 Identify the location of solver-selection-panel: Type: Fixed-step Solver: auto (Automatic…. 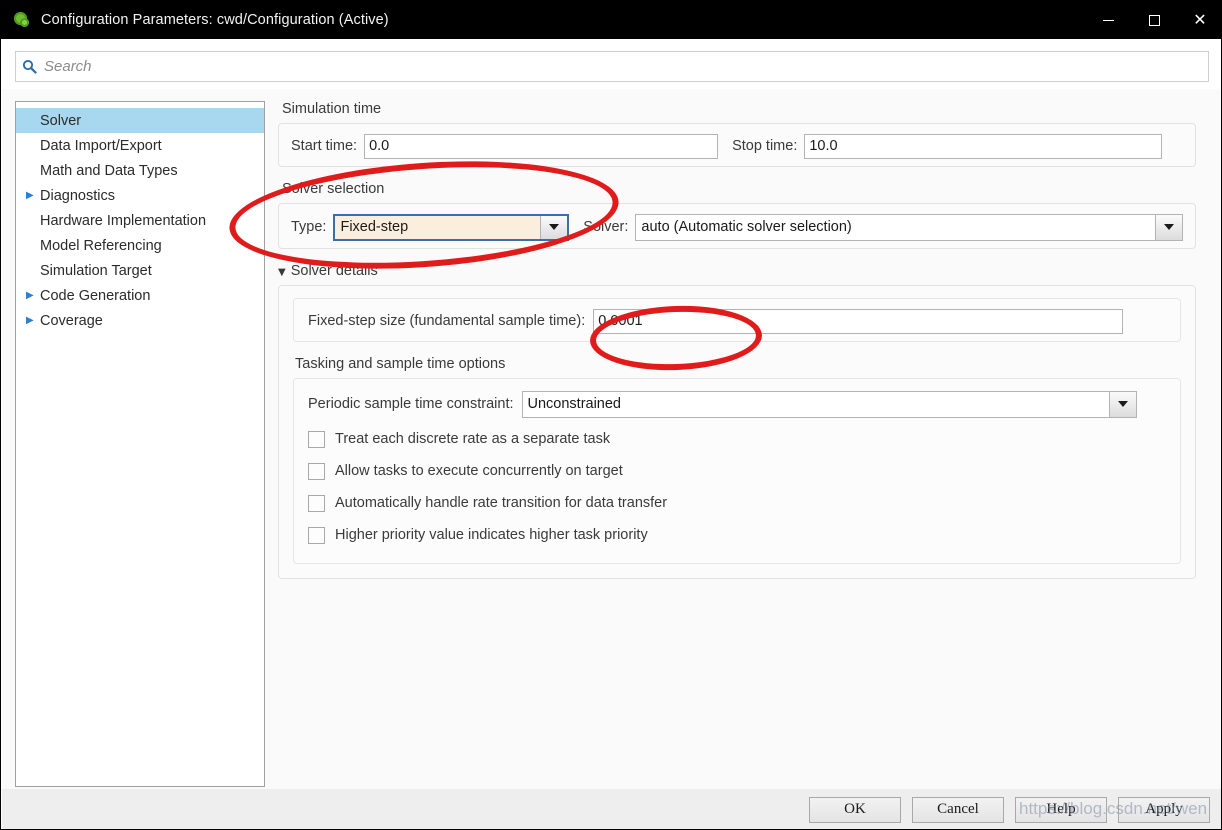
(737, 226).